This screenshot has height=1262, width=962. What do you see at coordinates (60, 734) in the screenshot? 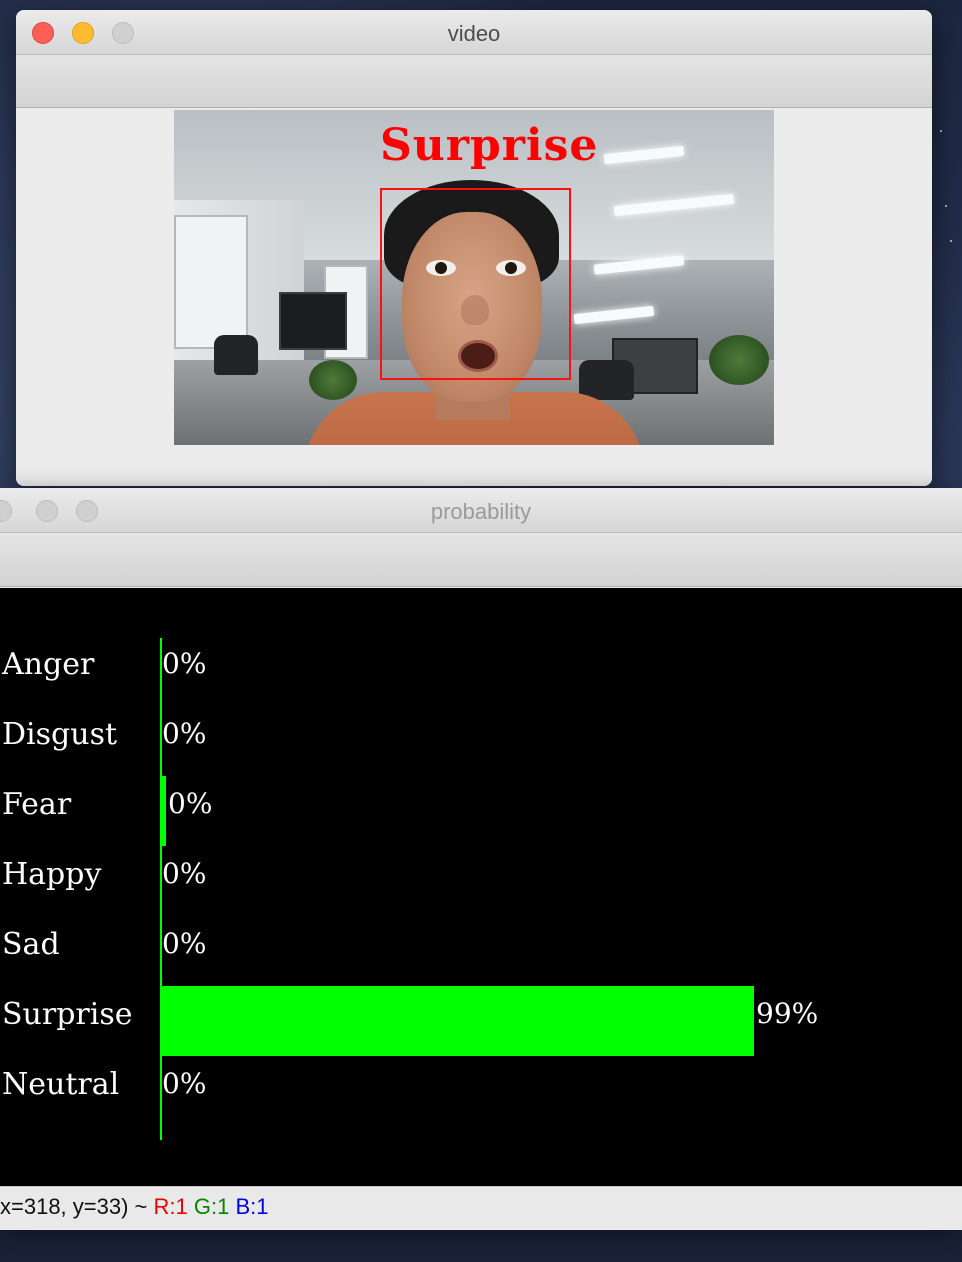
I see `emotion-label: Disgust` at bounding box center [60, 734].